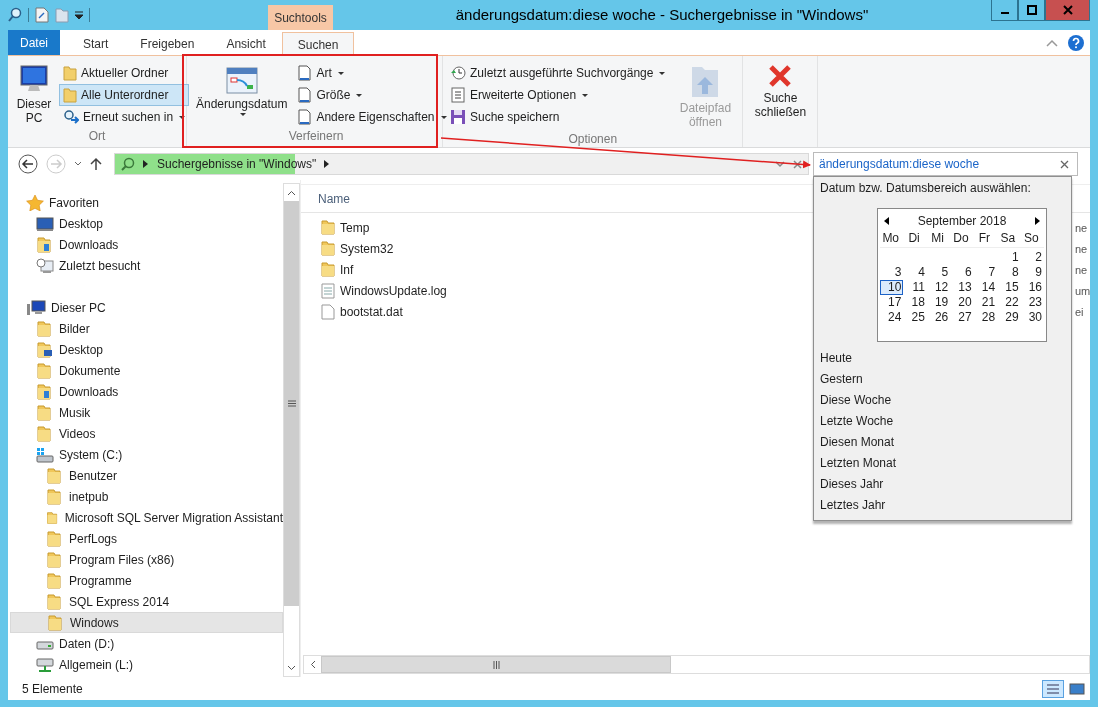 The image size is (1098, 707). I want to click on navigation-item: SQL Express 2014, so click(146, 601).